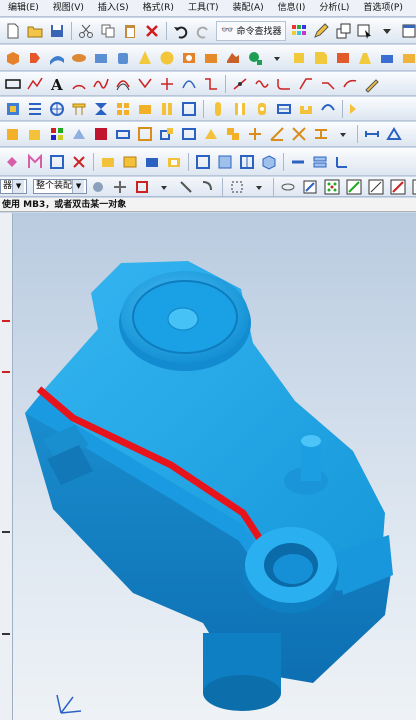 This screenshot has width=416, height=720. I want to click on cone-icon, so click(145, 58).